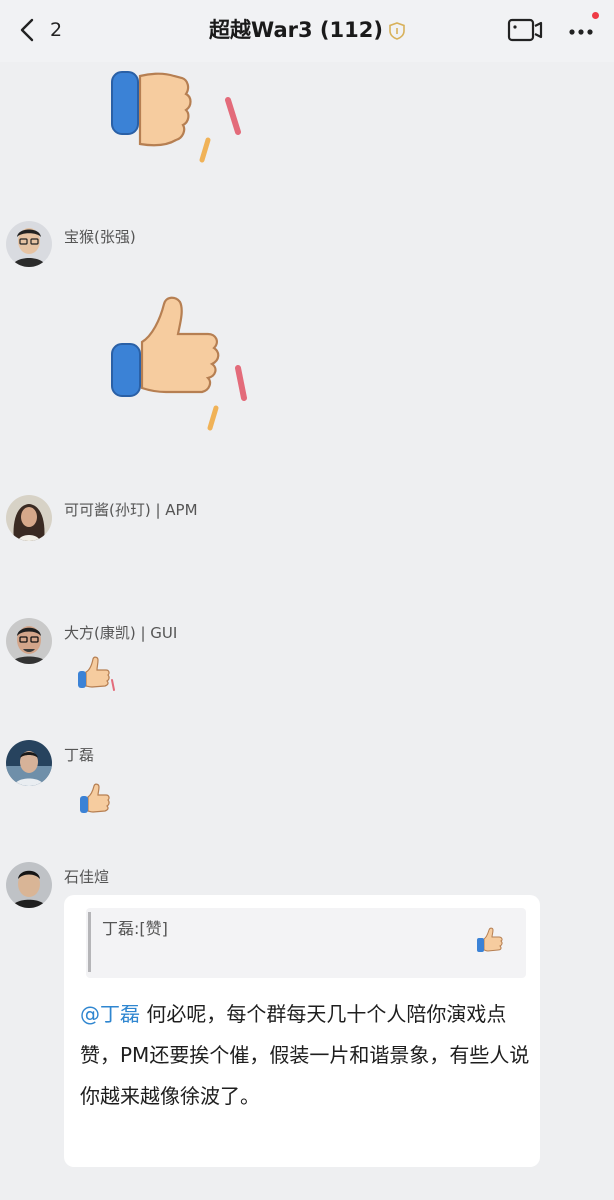 Image resolution: width=614 pixels, height=1200 pixels. What do you see at coordinates (296, 30) in the screenshot?
I see `chat-title-text: 超越War3 (112)` at bounding box center [296, 30].